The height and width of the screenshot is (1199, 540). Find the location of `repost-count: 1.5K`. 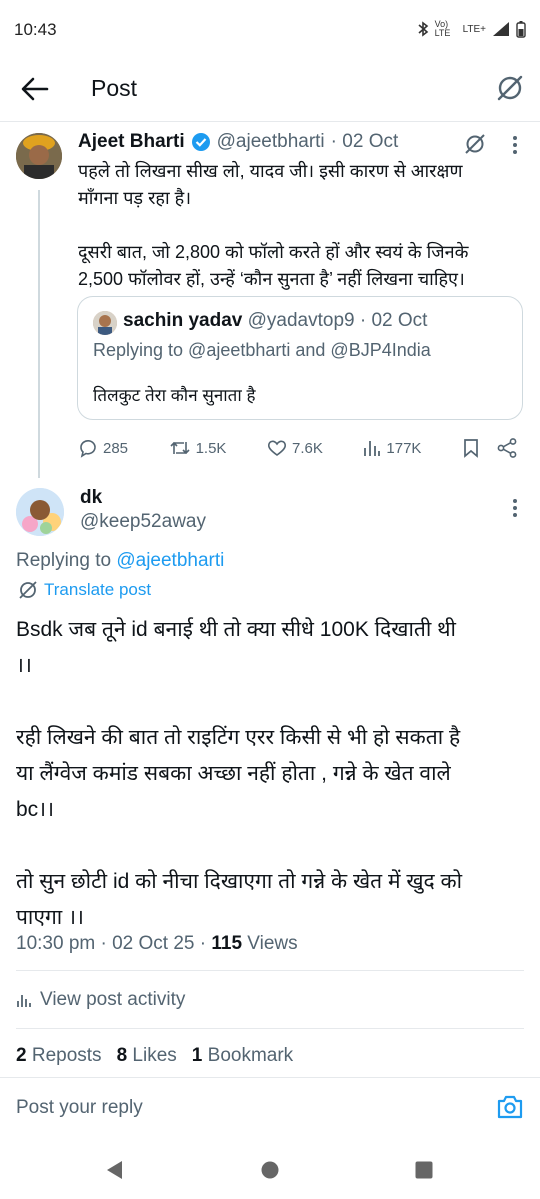

repost-count: 1.5K is located at coordinates (211, 448).